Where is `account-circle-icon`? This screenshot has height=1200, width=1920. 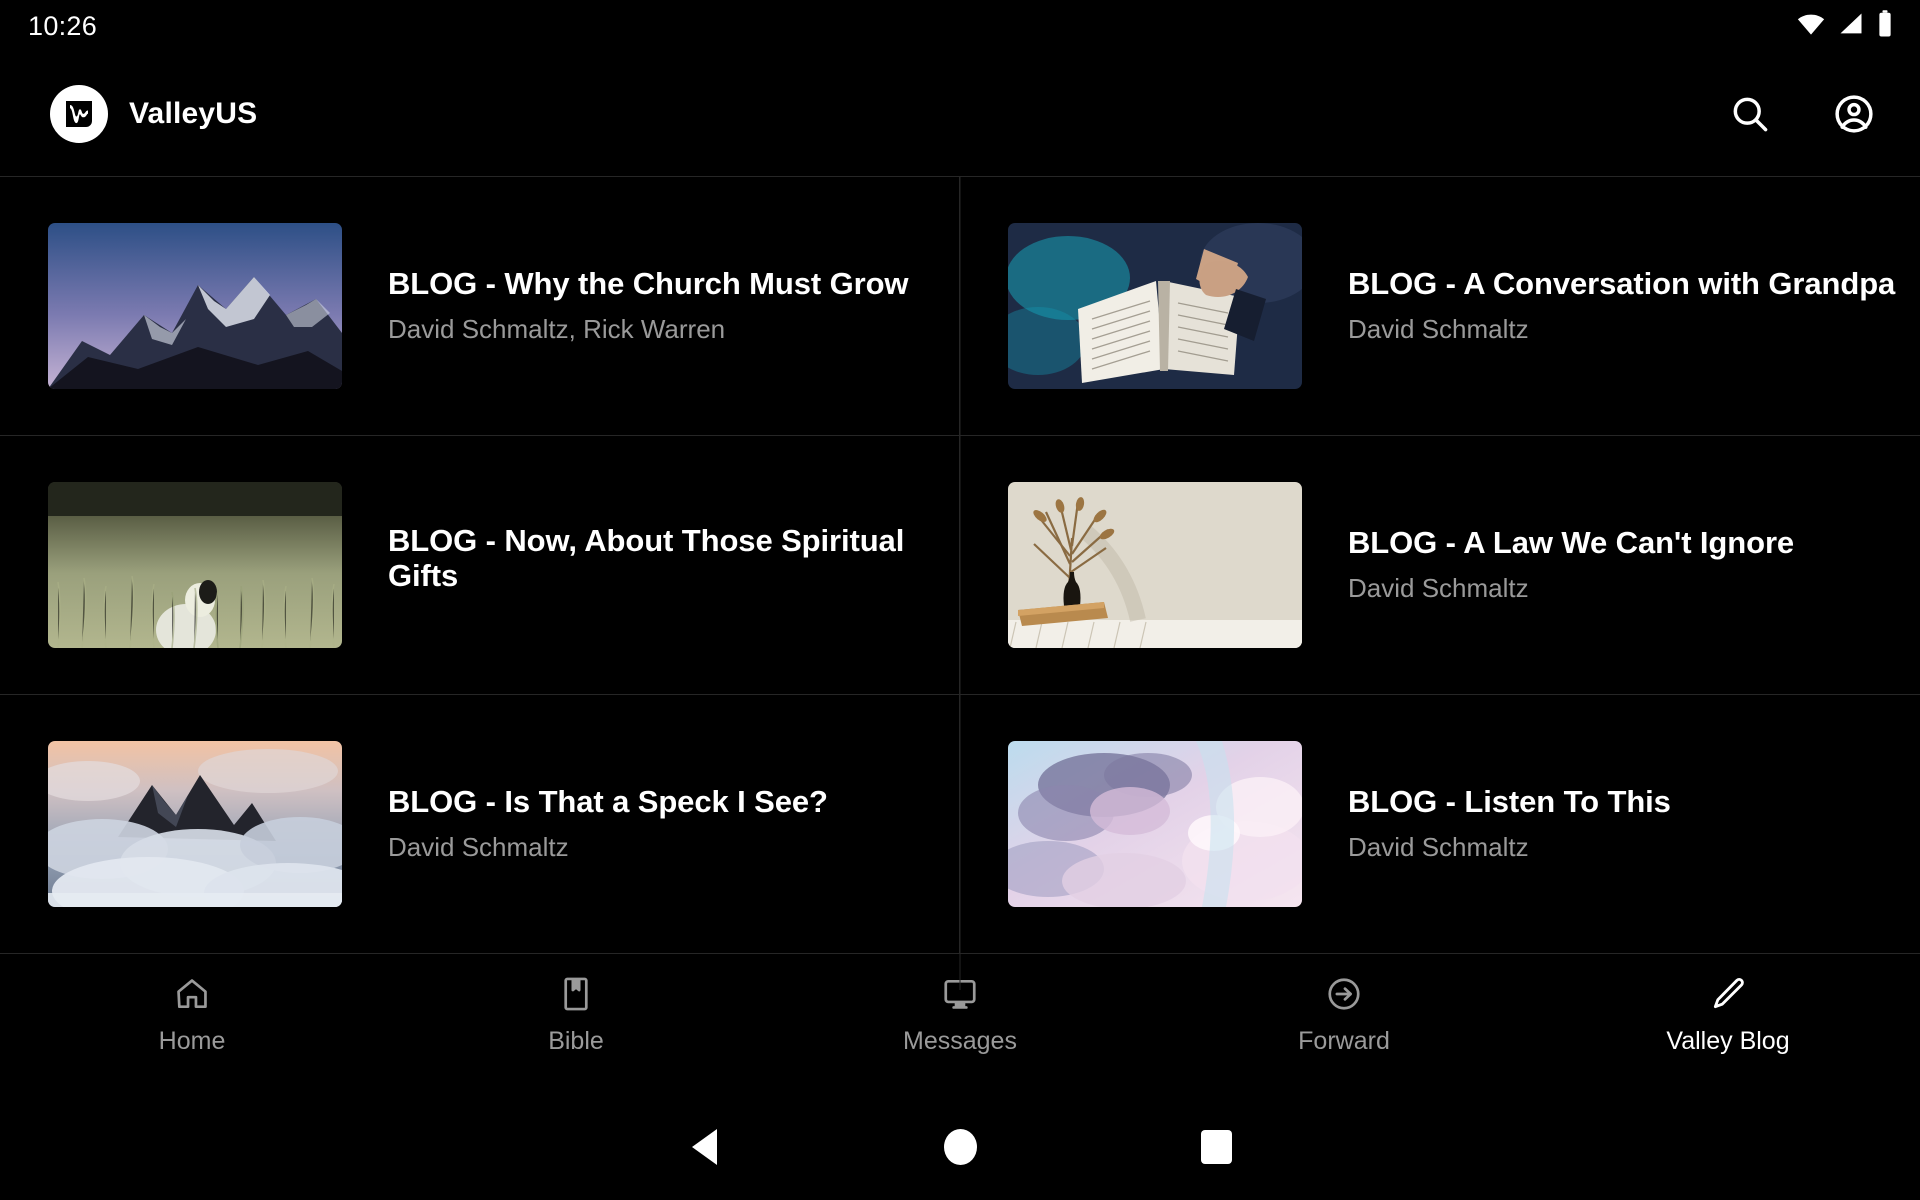
account-circle-icon is located at coordinates (1854, 114).